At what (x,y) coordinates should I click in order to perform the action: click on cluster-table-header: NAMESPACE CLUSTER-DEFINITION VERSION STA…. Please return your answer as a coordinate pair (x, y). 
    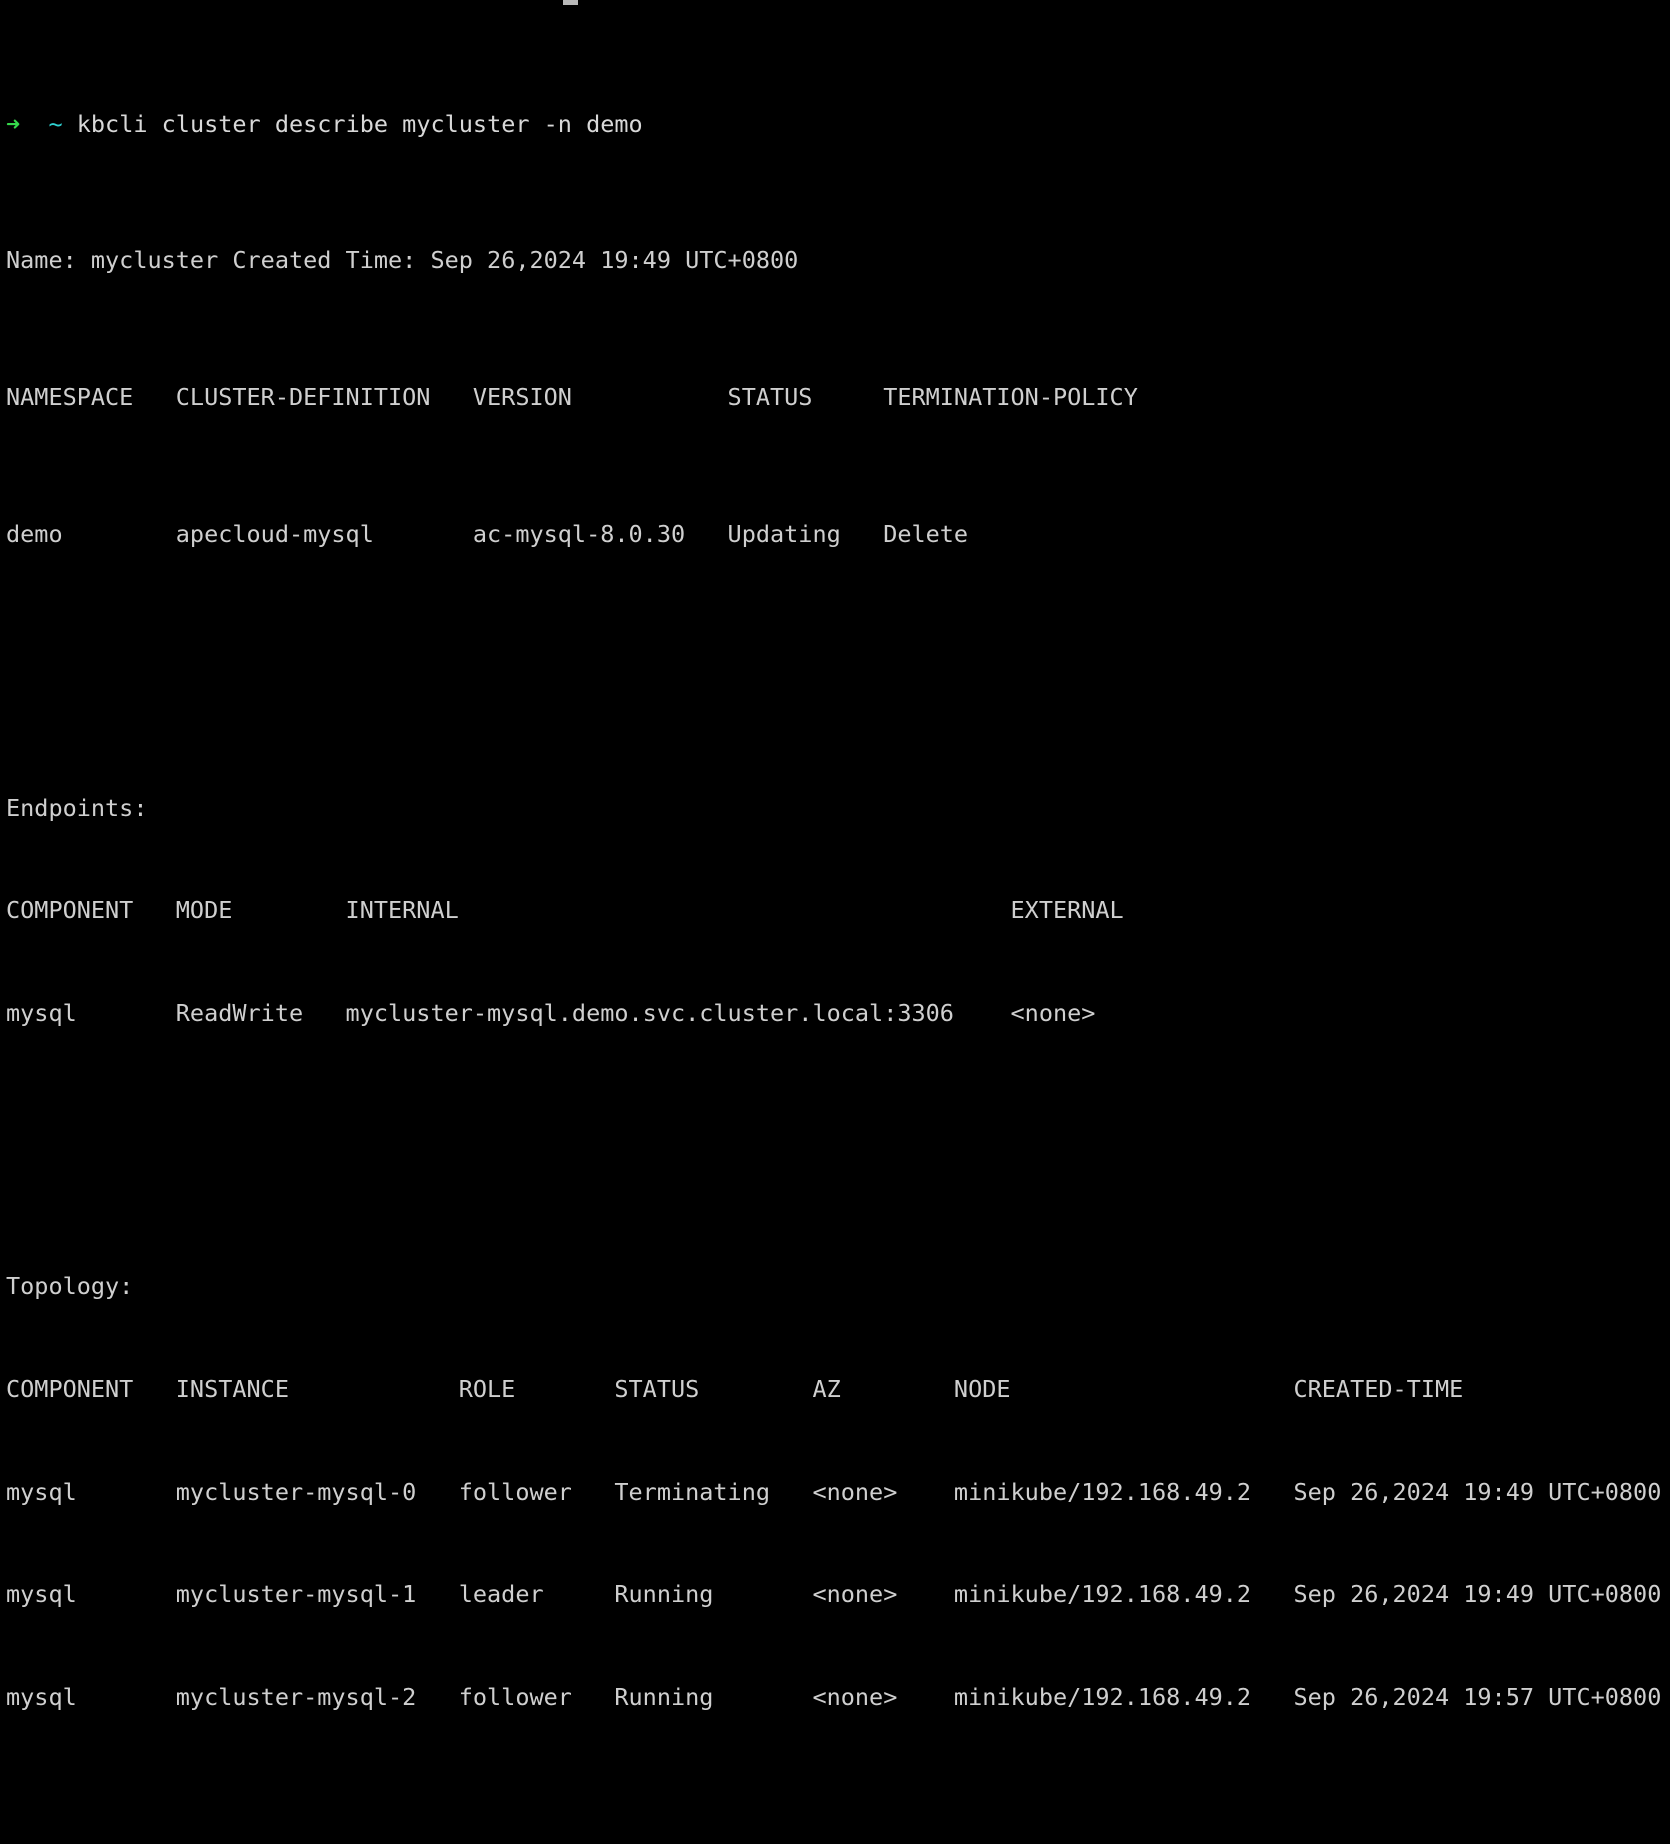
    Looking at the image, I should click on (572, 397).